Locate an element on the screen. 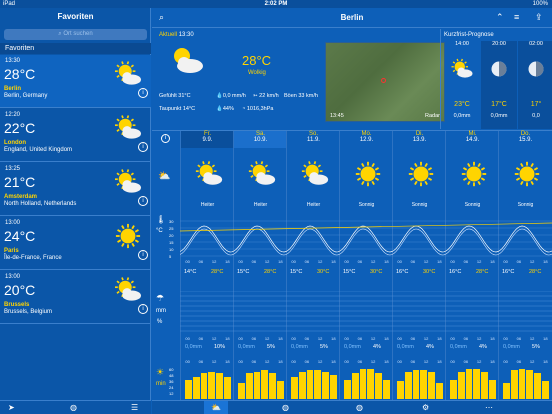 This screenshot has width=552, height=414. location-temperature: 21°C is located at coordinates (20, 182).